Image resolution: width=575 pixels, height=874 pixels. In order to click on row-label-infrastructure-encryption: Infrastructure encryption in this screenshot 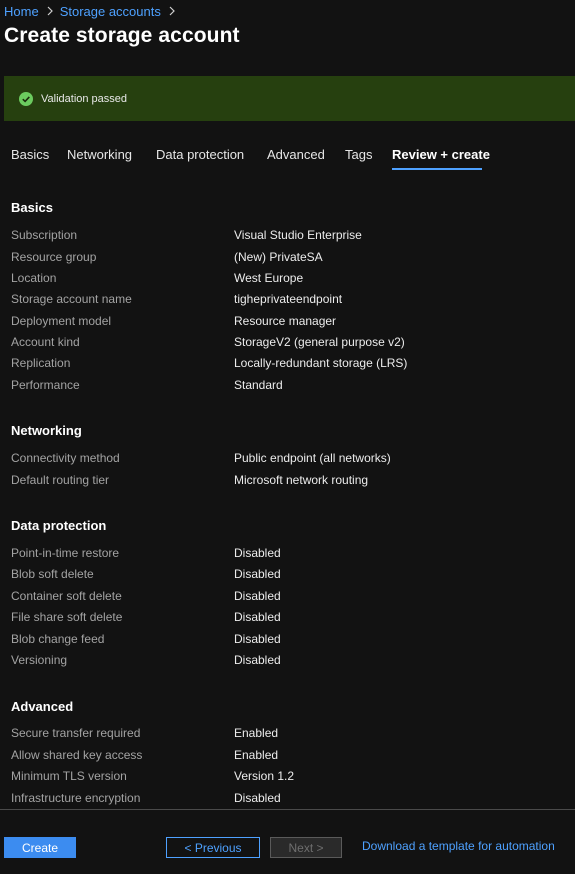, I will do `click(76, 798)`.